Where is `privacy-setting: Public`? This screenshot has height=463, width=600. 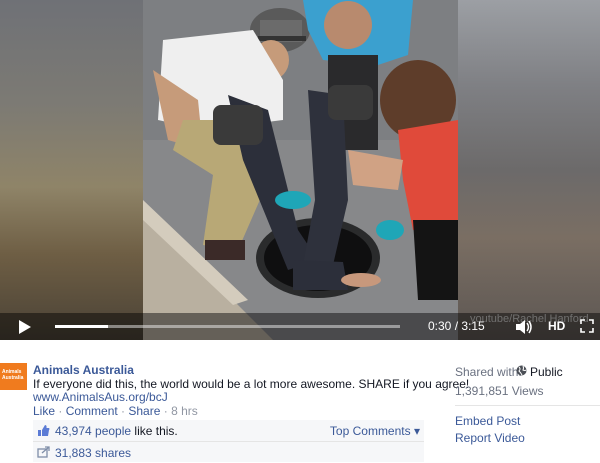
privacy-setting: Public is located at coordinates (546, 372).